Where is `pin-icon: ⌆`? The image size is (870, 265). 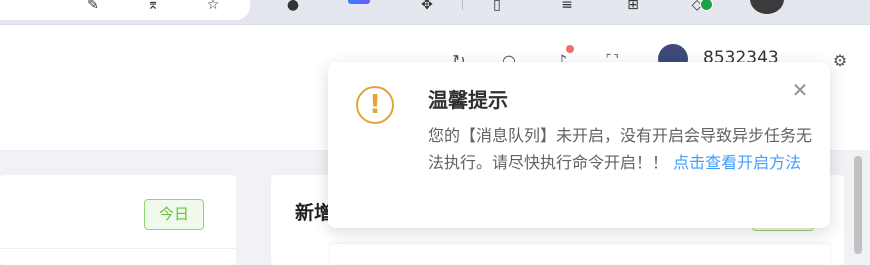 pin-icon: ⌆ is located at coordinates (153, 6).